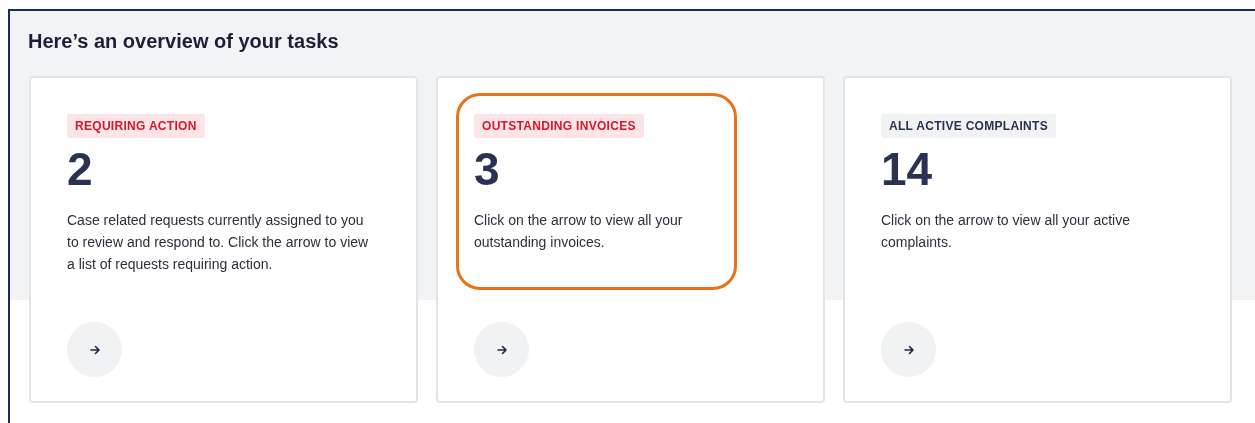 This screenshot has height=423, width=1255. I want to click on card-description: Case related requests currently assigned to you to review and respond to. Click the arrow to view a list of requests requiring action., so click(218, 243).